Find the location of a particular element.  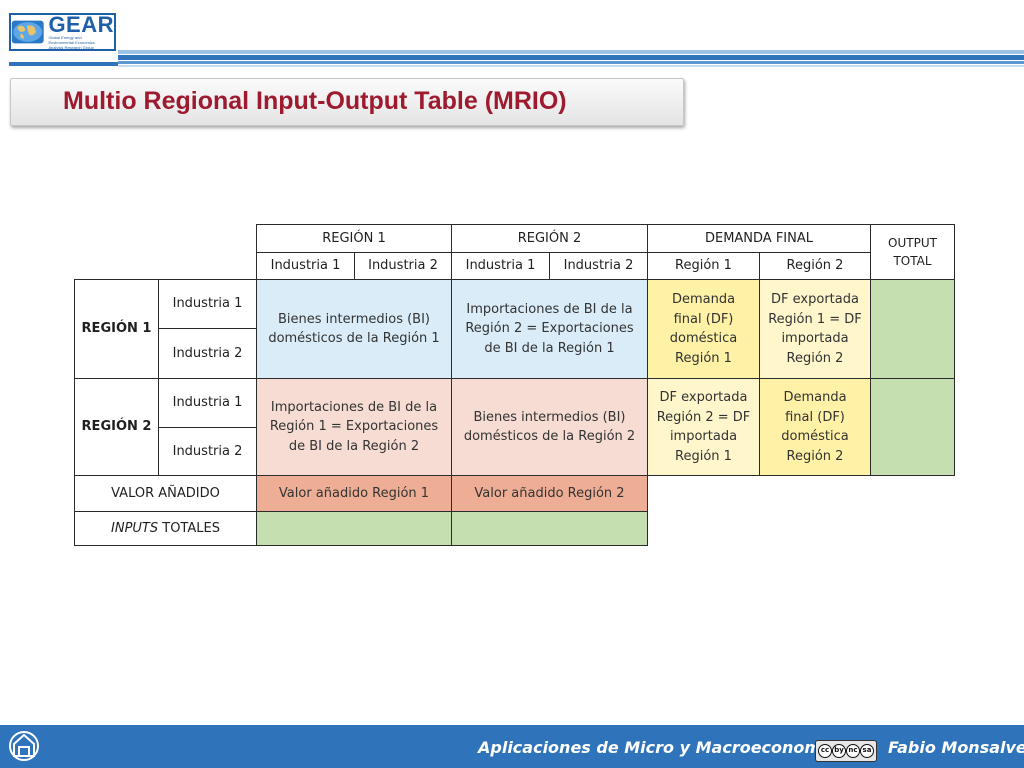

header-stripes is located at coordinates (571, 59).